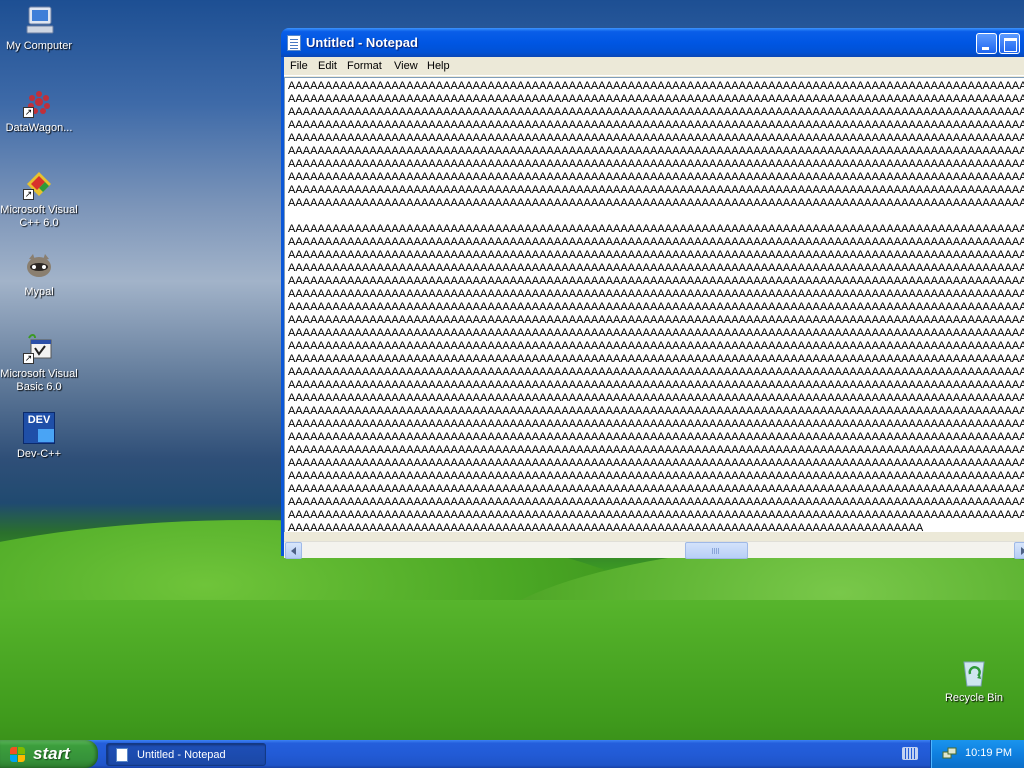 The height and width of the screenshot is (768, 1024). I want to click on system-tray: 10:19 PM, so click(977, 754).